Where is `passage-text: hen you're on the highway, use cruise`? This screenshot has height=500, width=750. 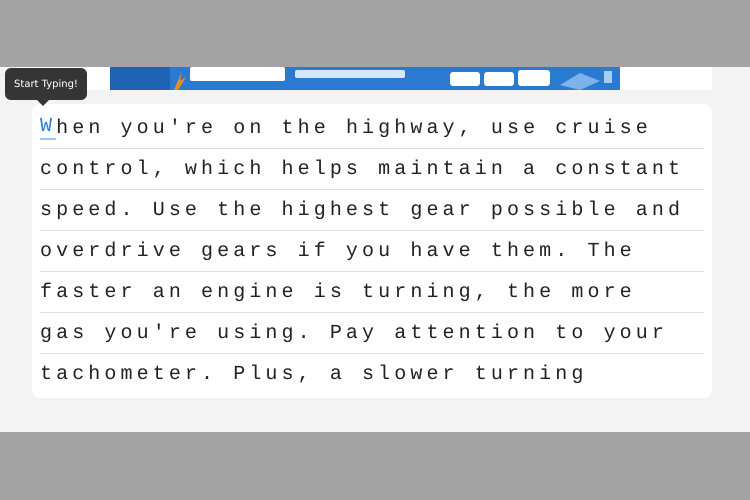 passage-text: hen you're on the highway, use cruise is located at coordinates (354, 128).